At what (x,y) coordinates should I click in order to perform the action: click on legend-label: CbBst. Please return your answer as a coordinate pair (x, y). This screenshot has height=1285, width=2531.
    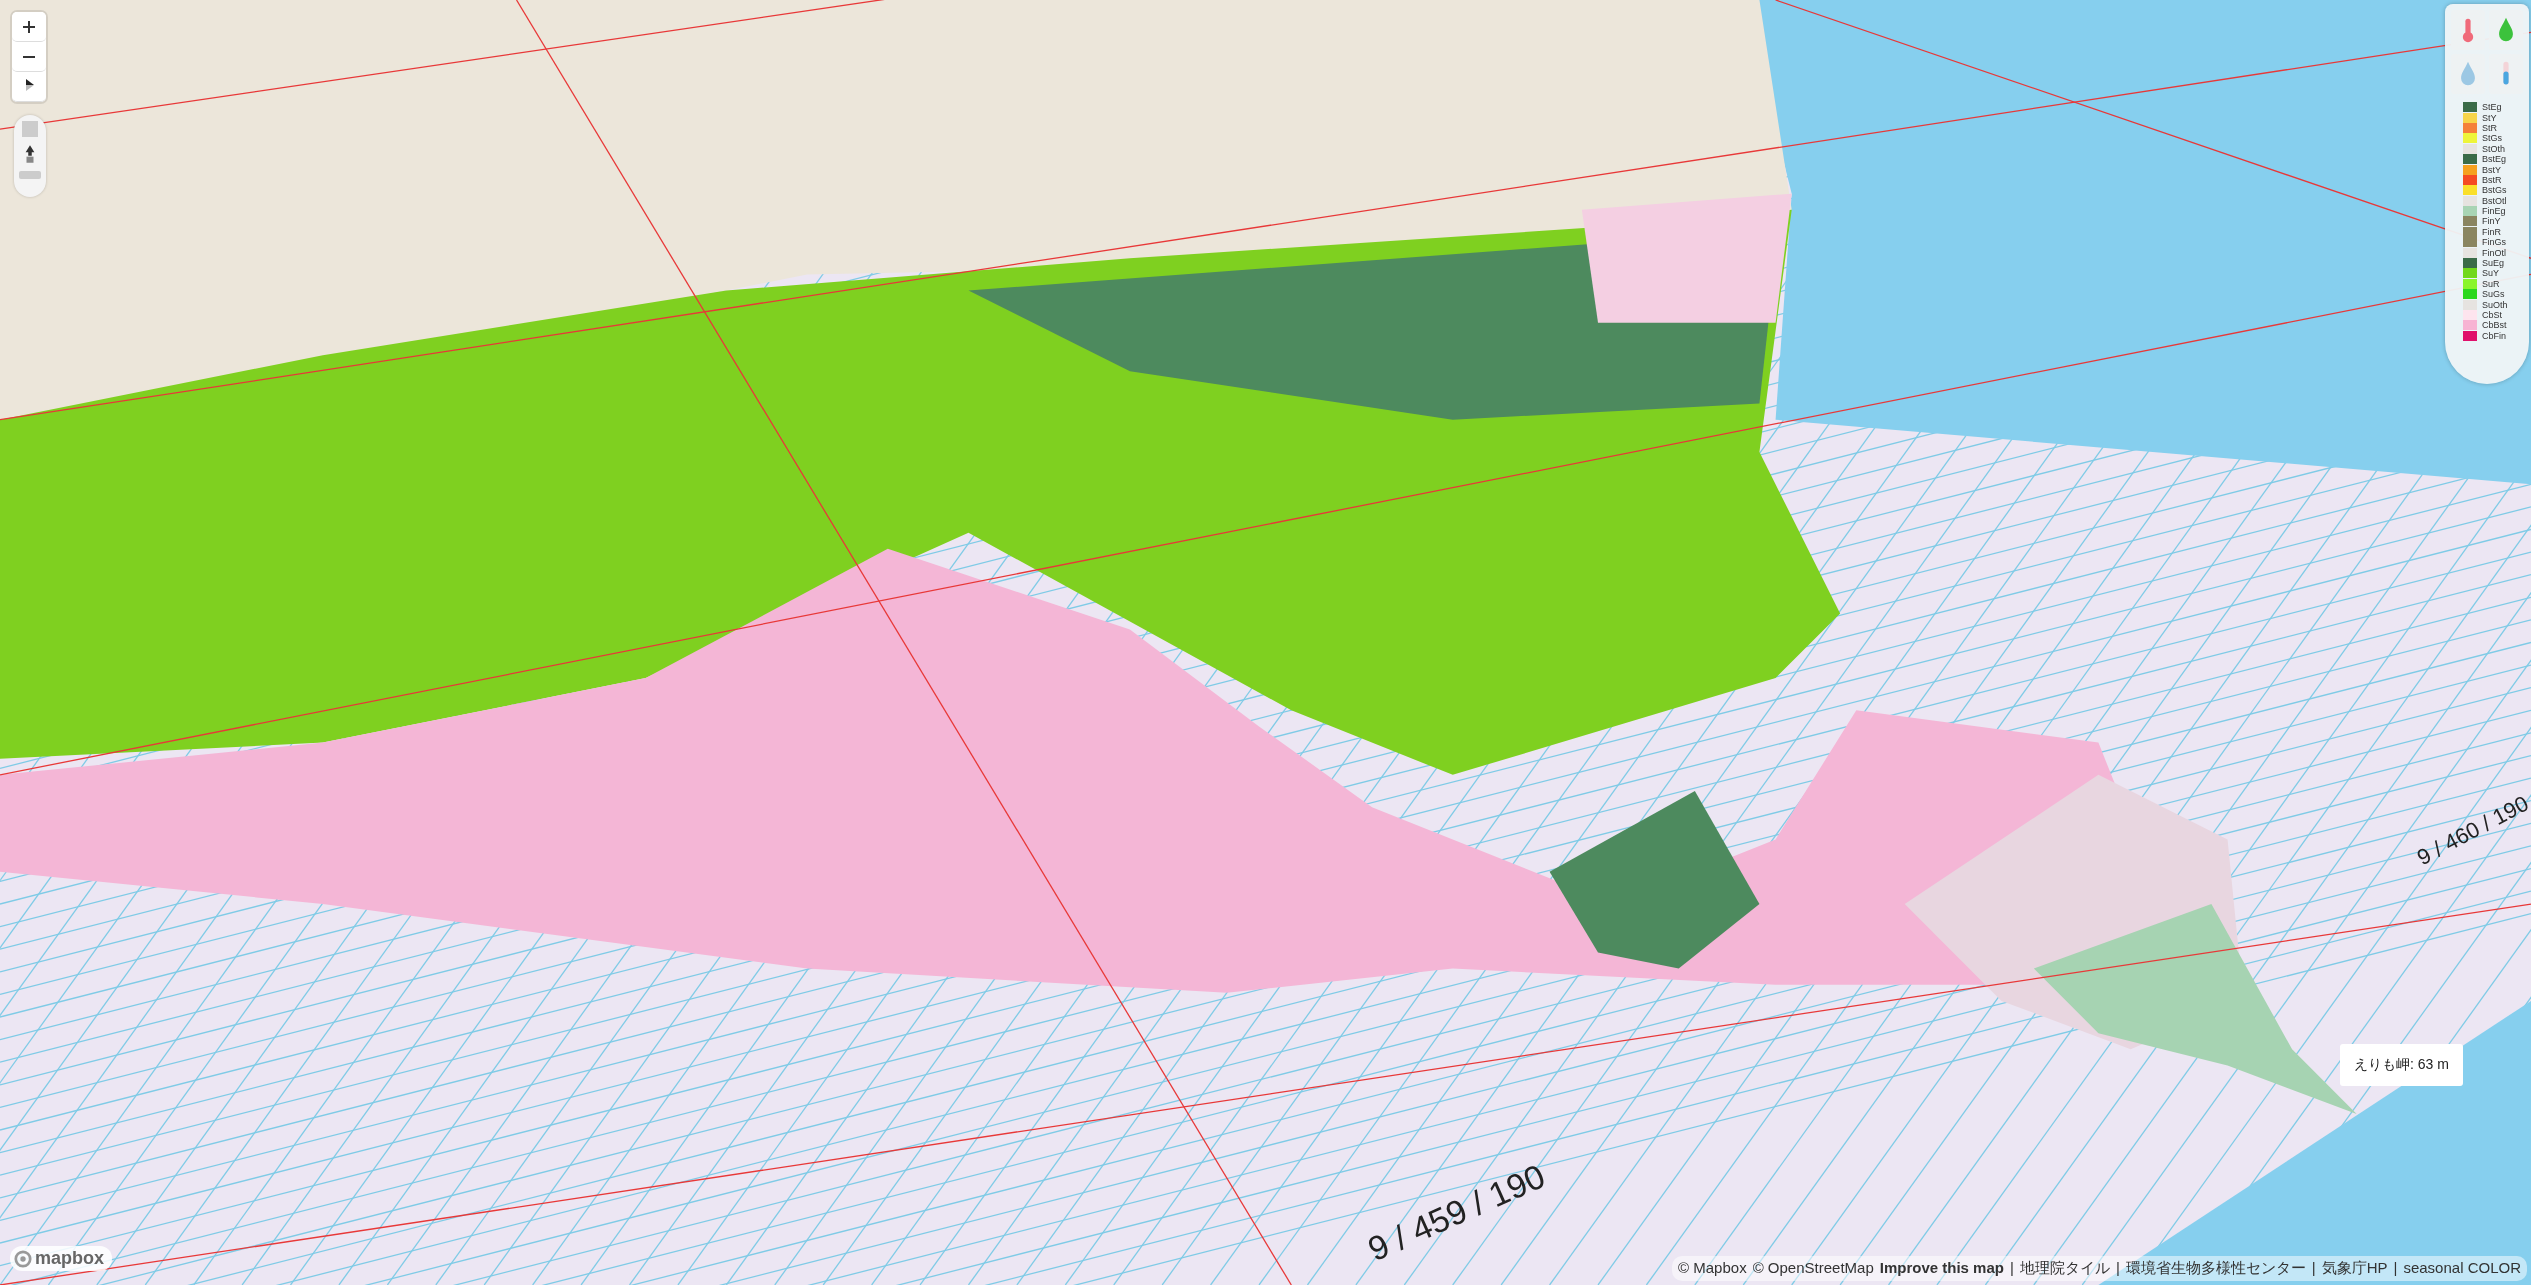
    Looking at the image, I should click on (2494, 325).